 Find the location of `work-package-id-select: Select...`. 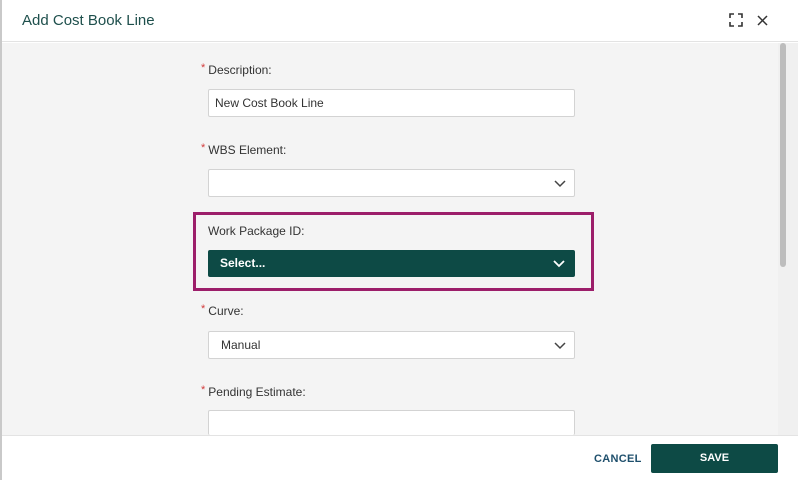

work-package-id-select: Select... is located at coordinates (391, 263).